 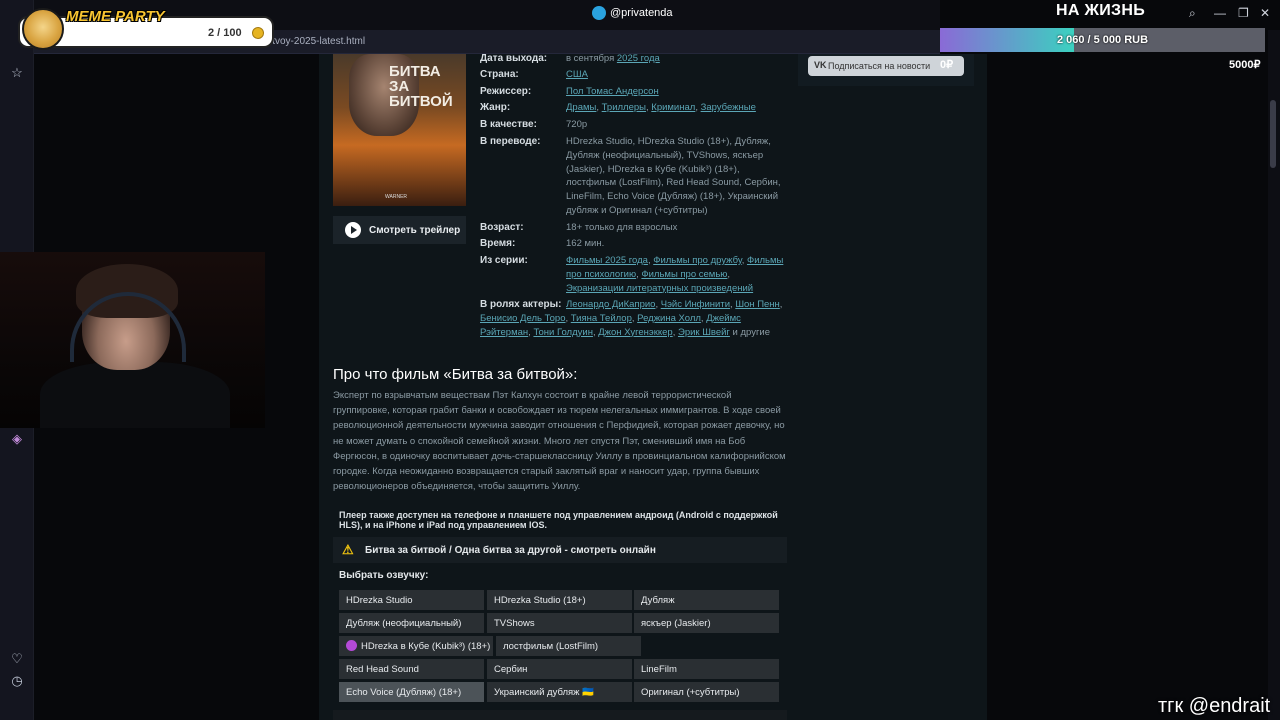 I want to click on vk-subscribe-label: Подписаться на новости, so click(x=879, y=66).